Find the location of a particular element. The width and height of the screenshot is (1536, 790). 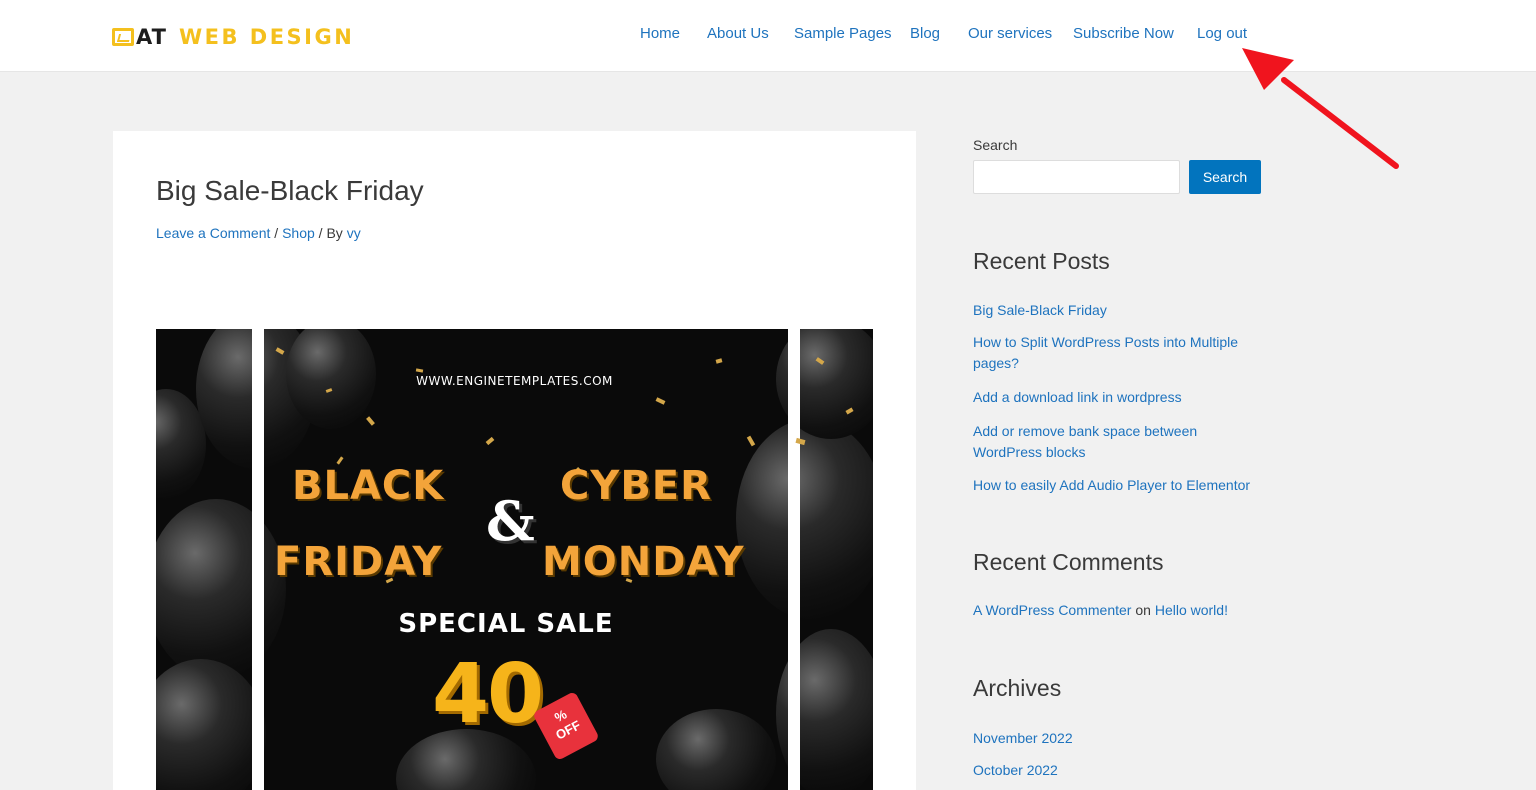

nav-home: Home is located at coordinates (660, 33).